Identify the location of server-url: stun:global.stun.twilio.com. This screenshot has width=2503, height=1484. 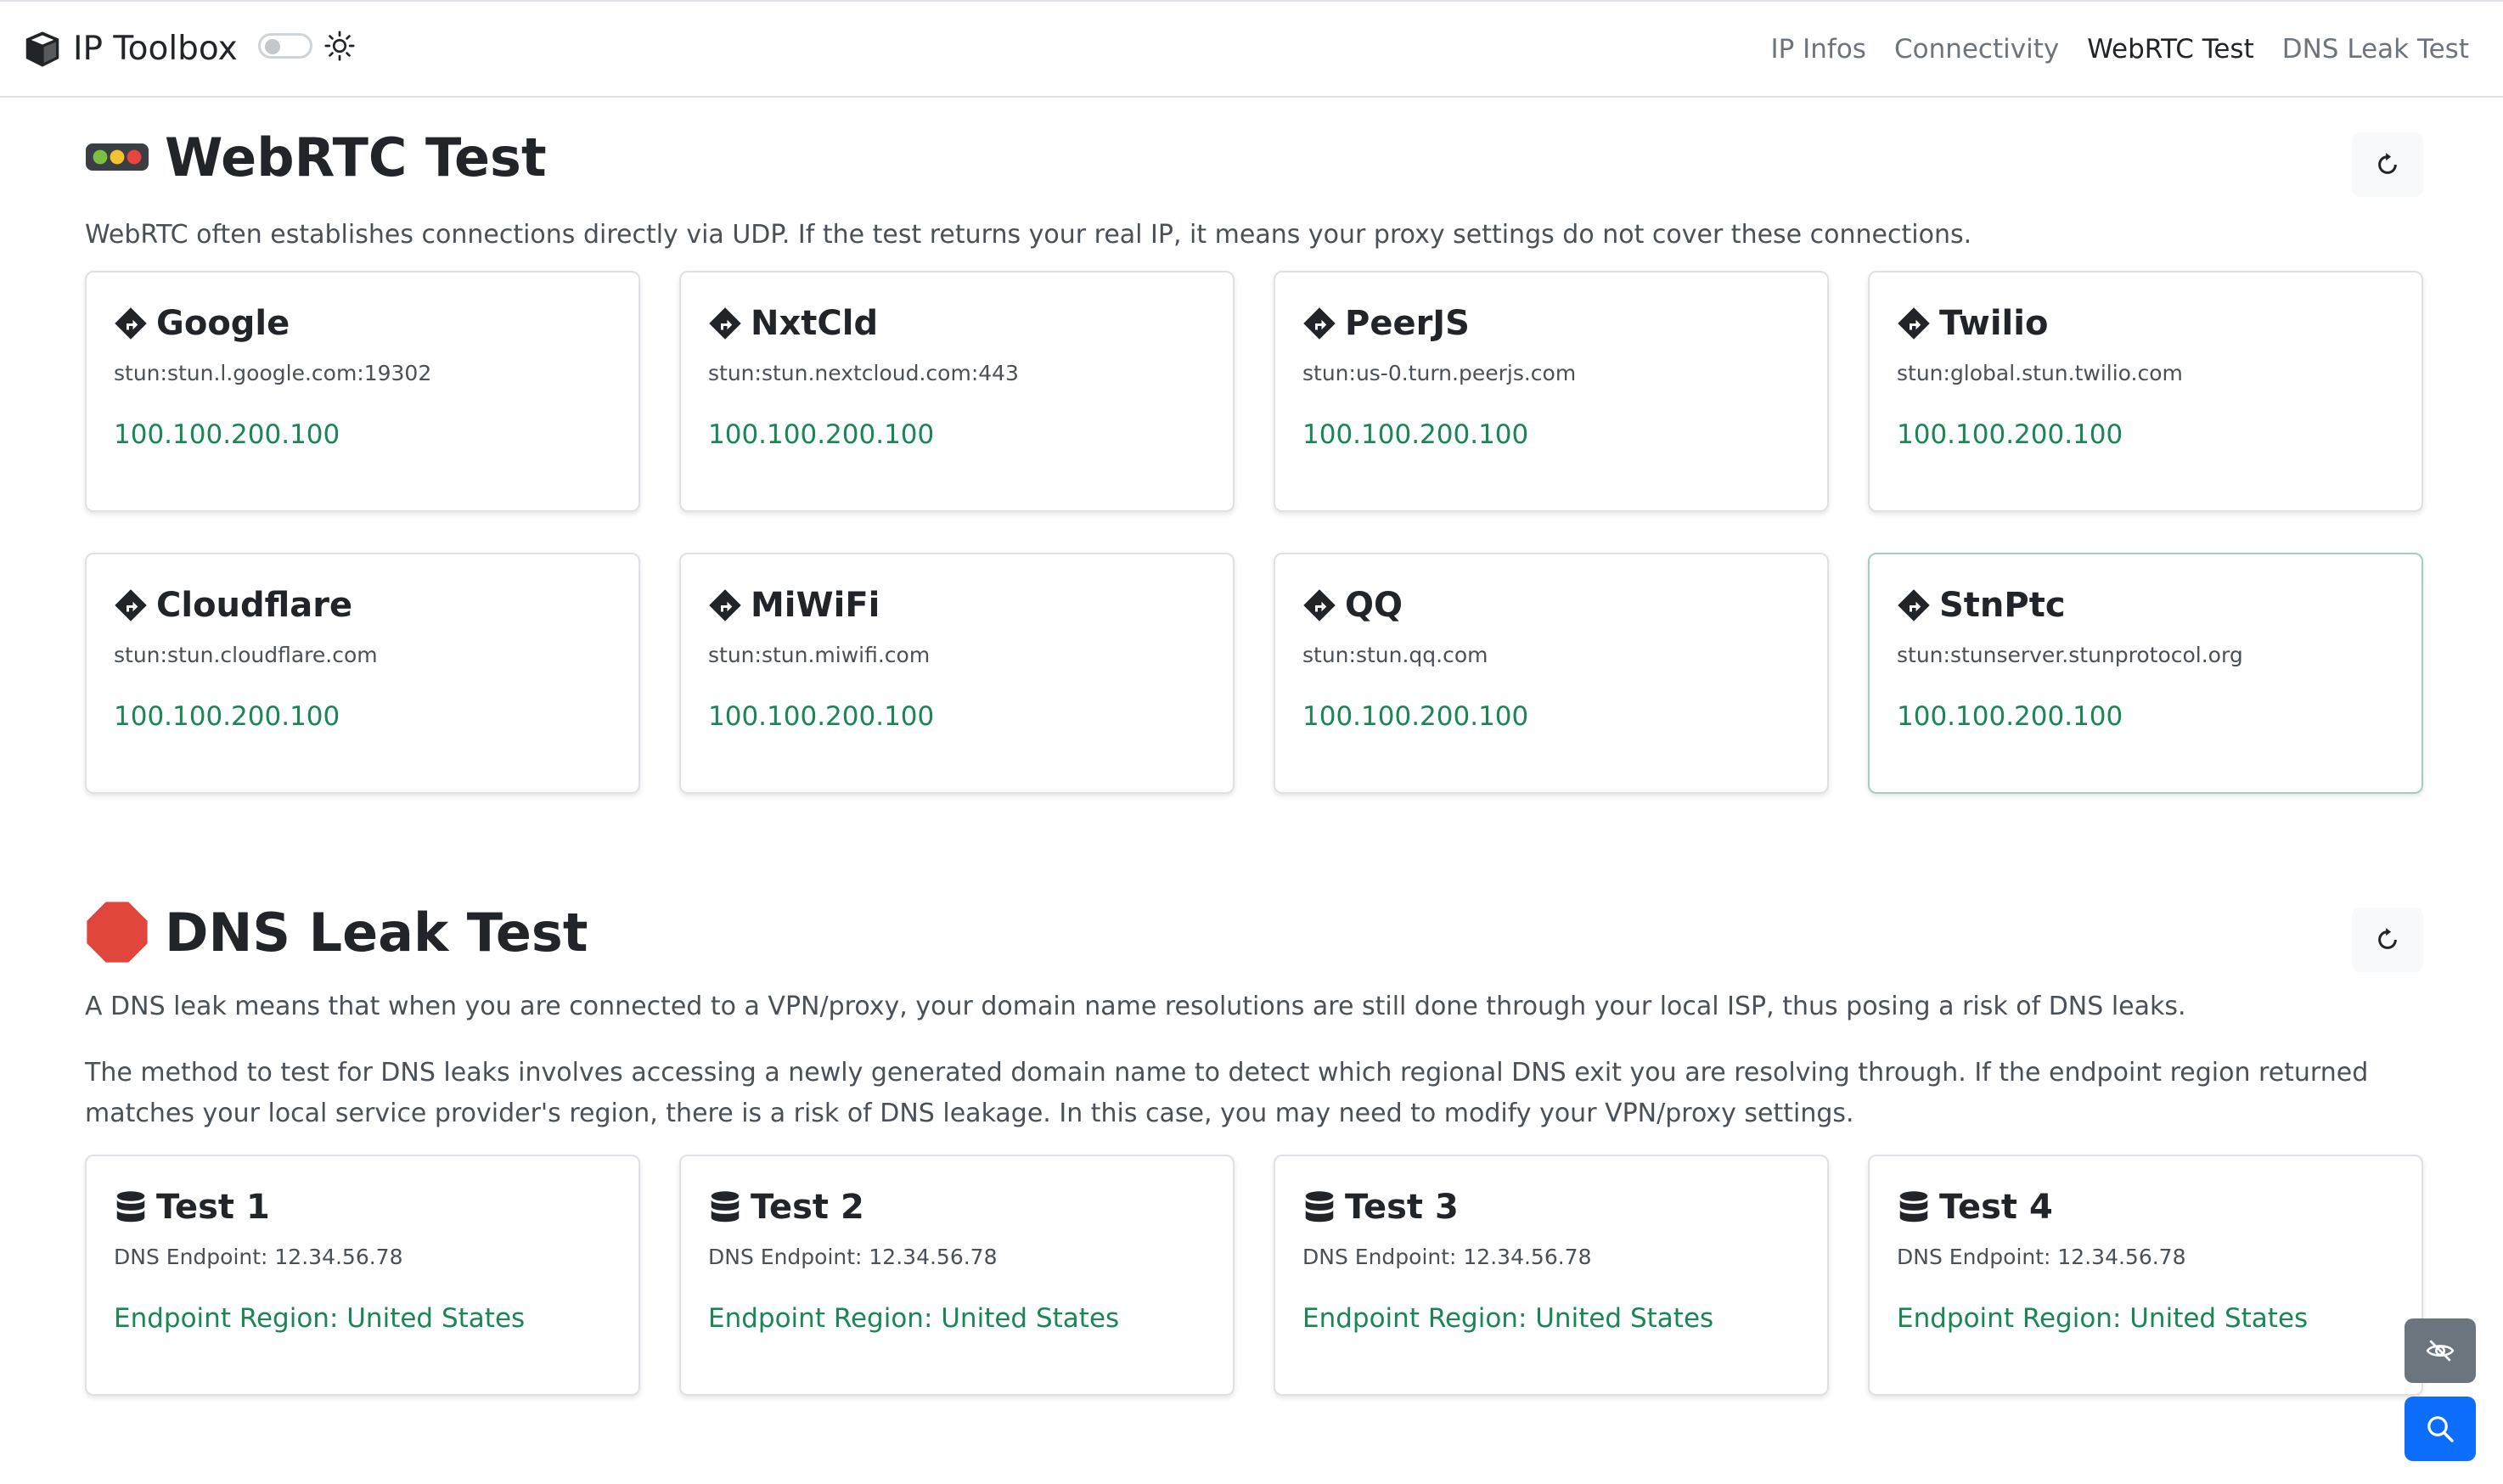
(2040, 373).